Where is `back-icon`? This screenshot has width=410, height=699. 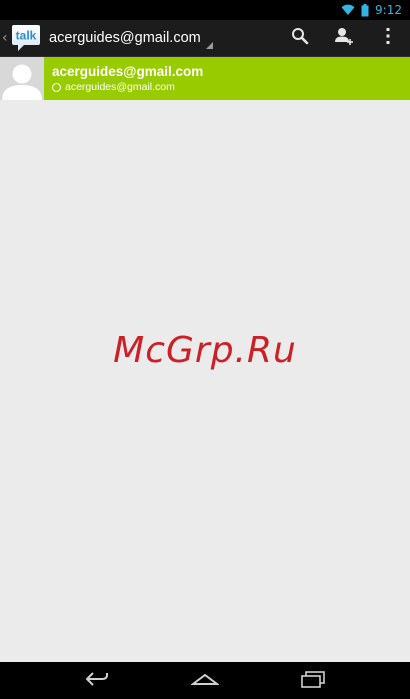 back-icon is located at coordinates (97, 681).